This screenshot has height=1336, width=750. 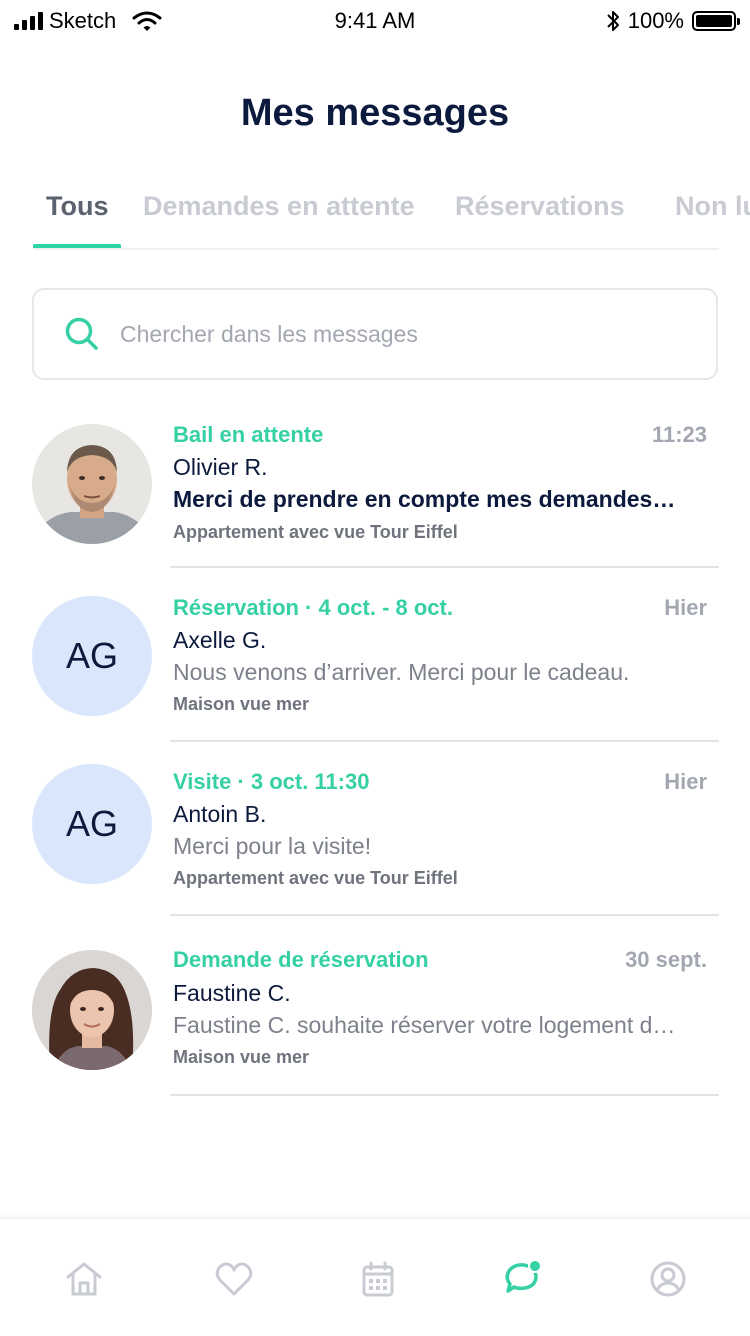 What do you see at coordinates (220, 467) in the screenshot?
I see `contact-name: Olivier R.` at bounding box center [220, 467].